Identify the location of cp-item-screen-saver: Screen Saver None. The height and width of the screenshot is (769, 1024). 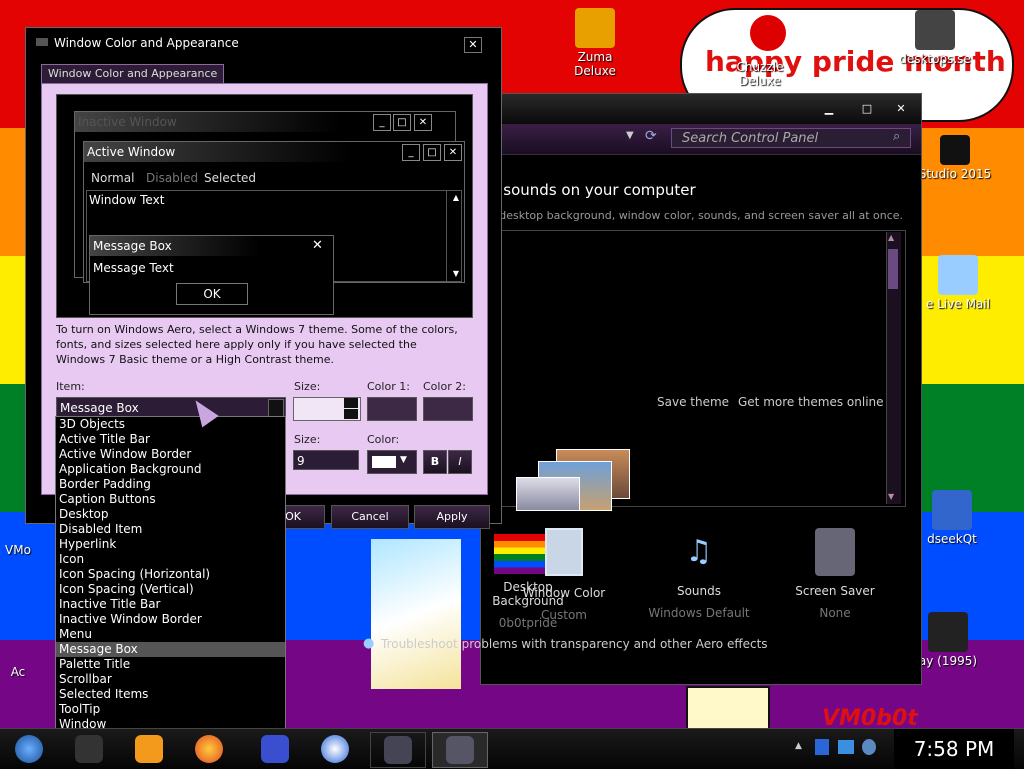
(835, 574).